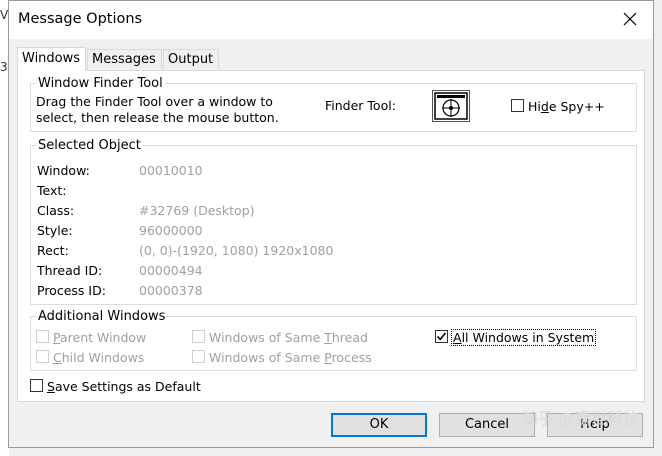  I want to click on text-label: Text:, so click(52, 190).